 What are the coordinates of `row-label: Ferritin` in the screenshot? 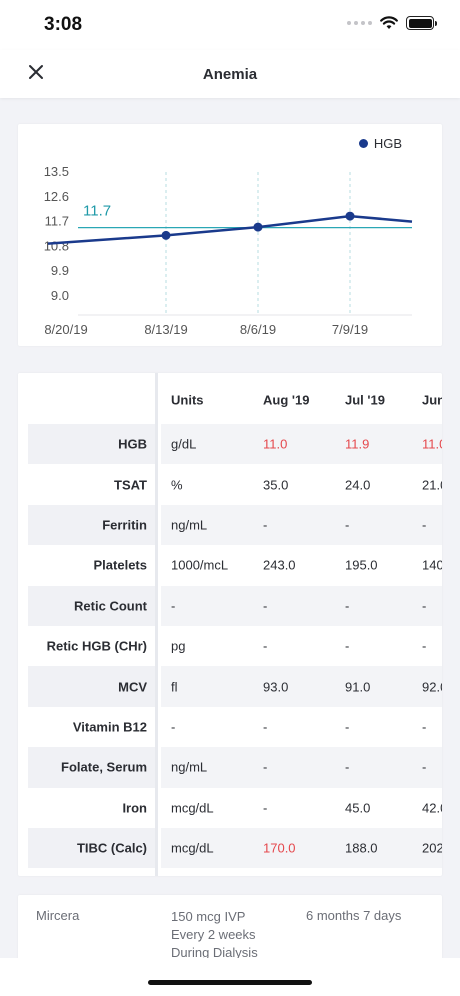 It's located at (124, 525).